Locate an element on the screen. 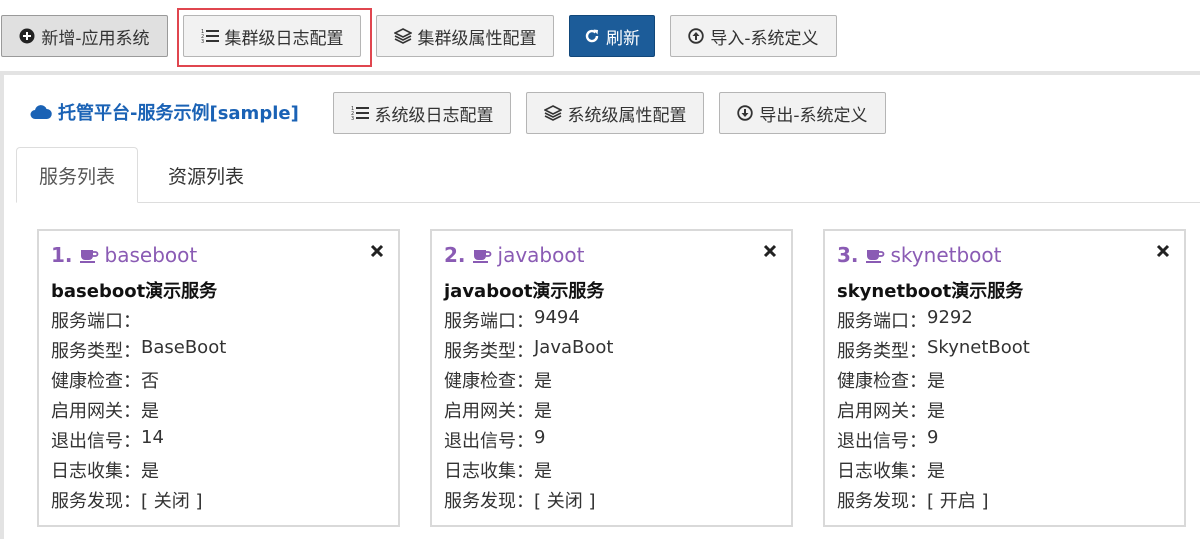 Image resolution: width=1200 pixels, height=539 pixels. platform-title-text: 托管平台-服务示例[sample] is located at coordinates (178, 113).